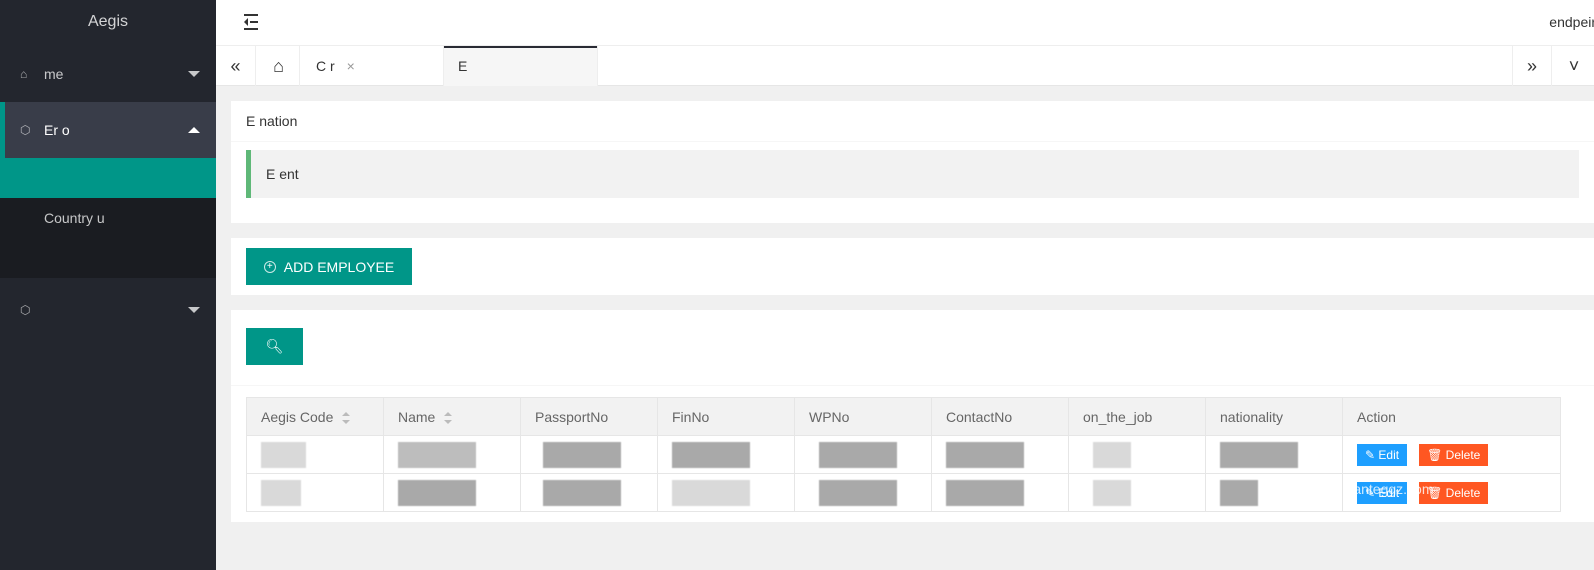 The width and height of the screenshot is (1594, 570). What do you see at coordinates (1574, 66) in the screenshot?
I see `chevron-down-icon: ˅` at bounding box center [1574, 66].